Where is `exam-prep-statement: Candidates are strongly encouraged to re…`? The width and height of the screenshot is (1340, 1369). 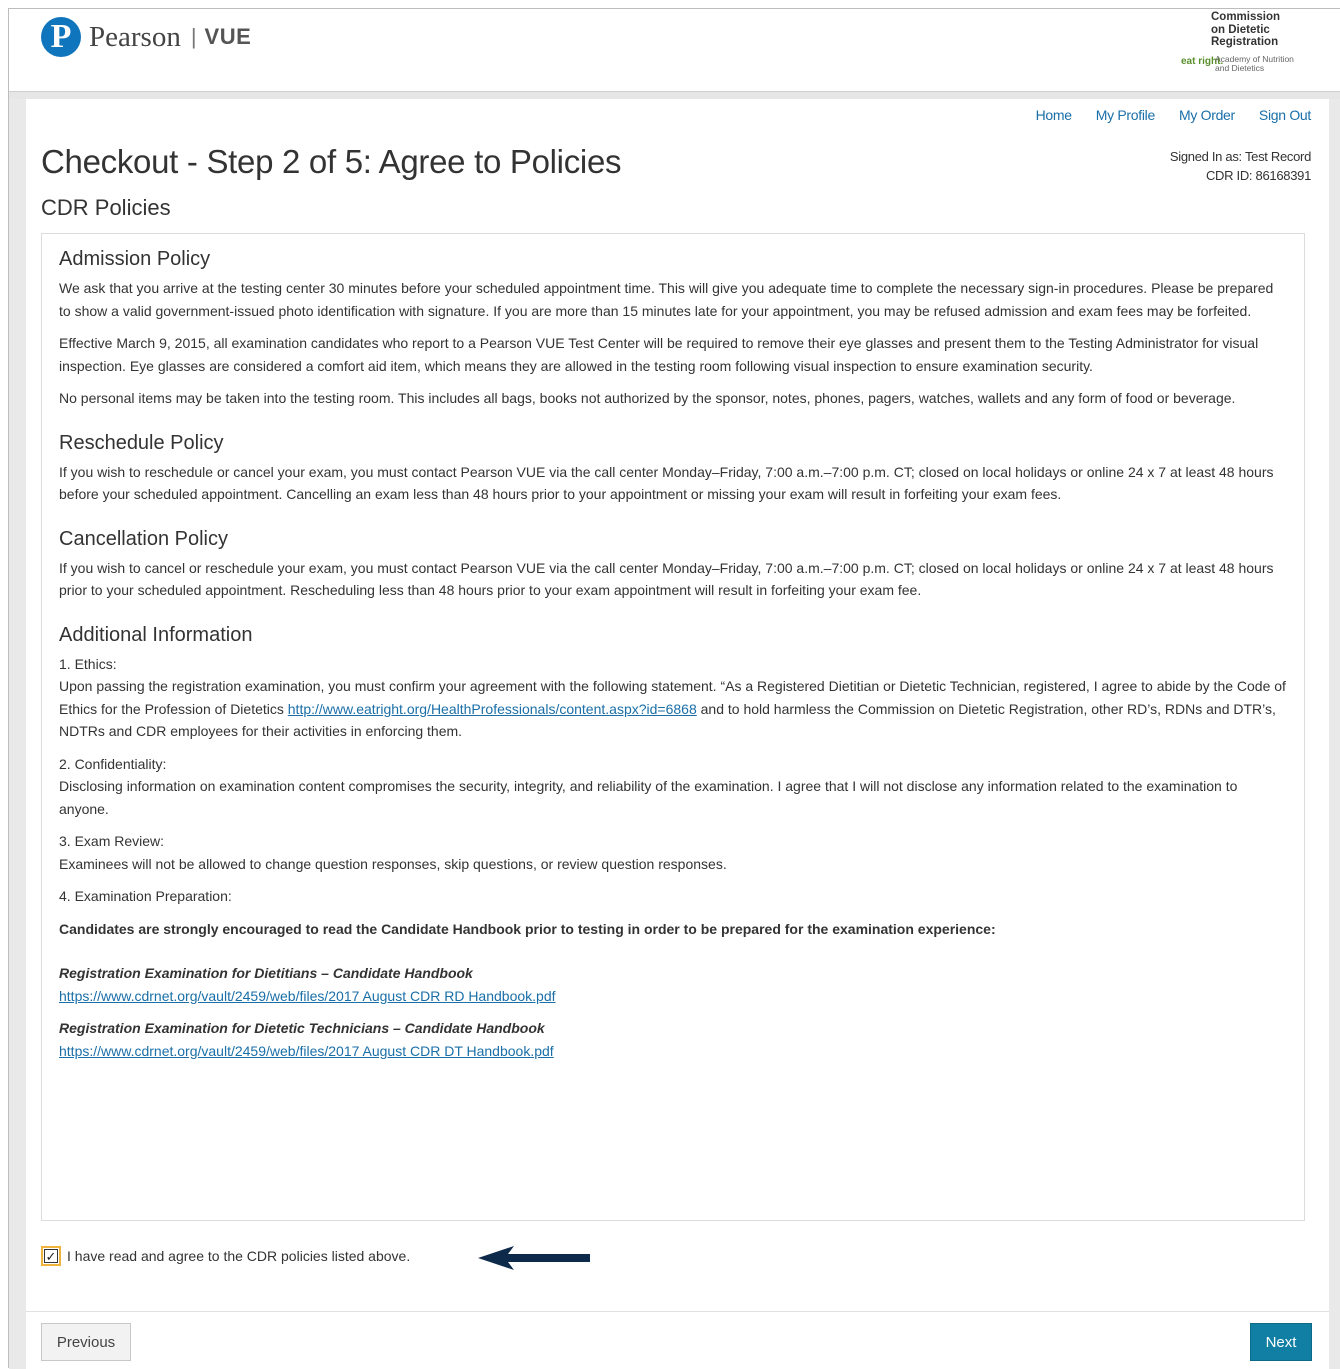
exam-prep-statement: Candidates are strongly encouraged to re… is located at coordinates (527, 928).